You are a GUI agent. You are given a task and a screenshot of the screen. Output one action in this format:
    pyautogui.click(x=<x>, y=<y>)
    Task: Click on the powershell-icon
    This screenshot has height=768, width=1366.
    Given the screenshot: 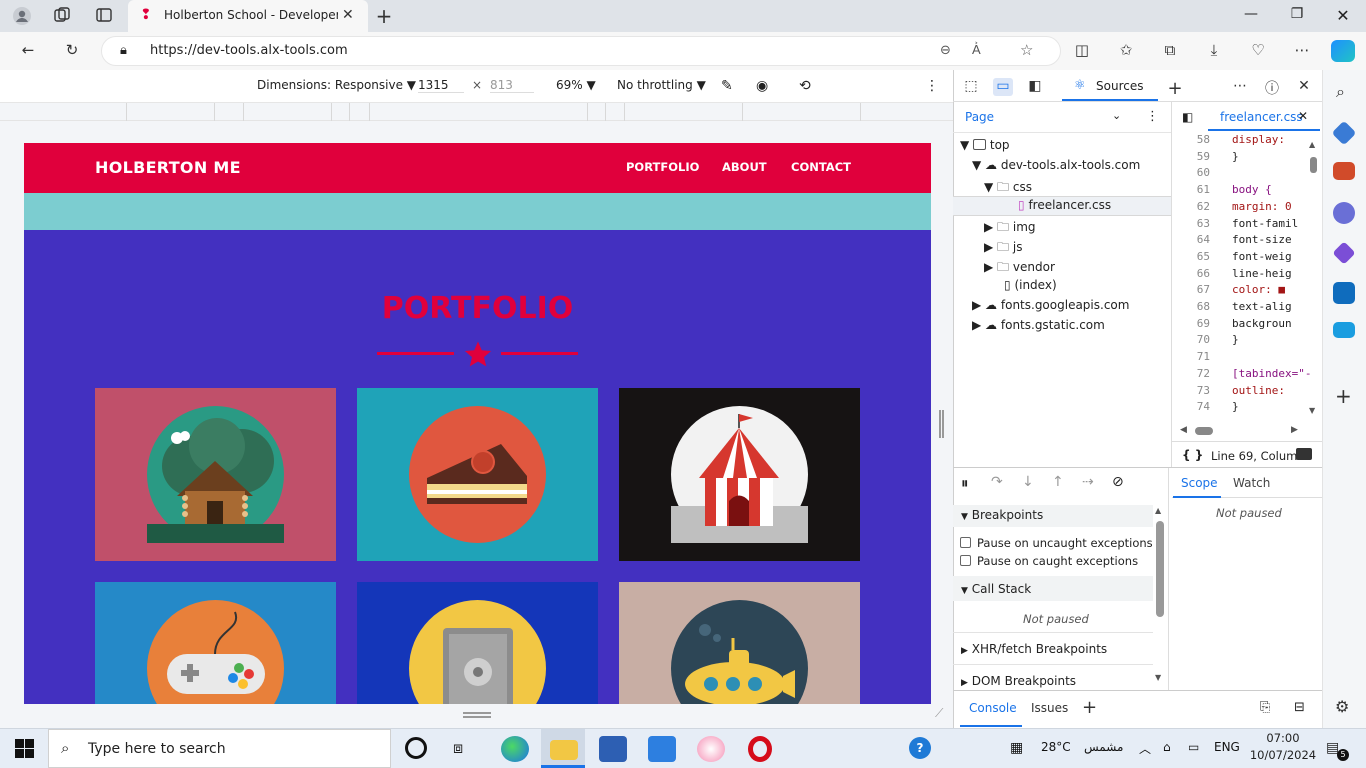 What is the action you would take?
    pyautogui.click(x=613, y=749)
    